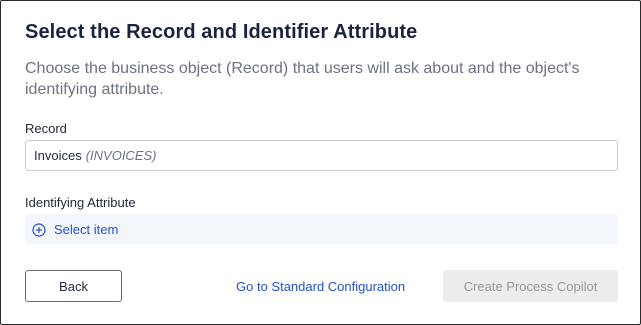 This screenshot has height=325, width=641. I want to click on select-item-button: Select item, so click(321, 229).